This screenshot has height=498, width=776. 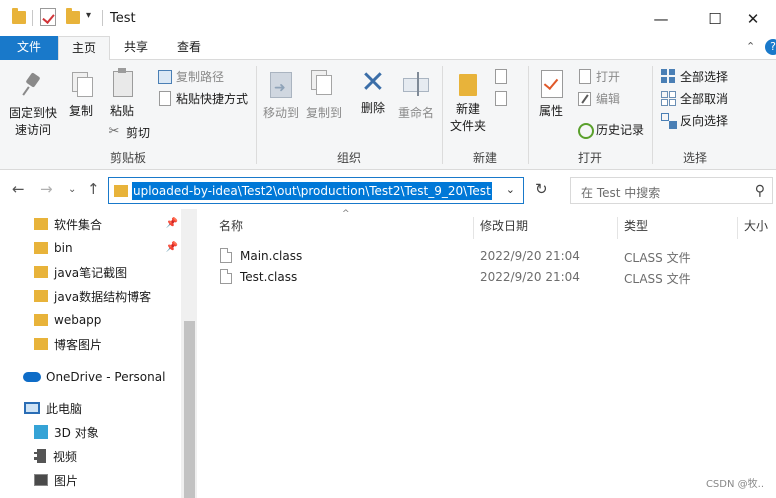 What do you see at coordinates (90, 456) in the screenshot?
I see `nav-item-videos: 视频` at bounding box center [90, 456].